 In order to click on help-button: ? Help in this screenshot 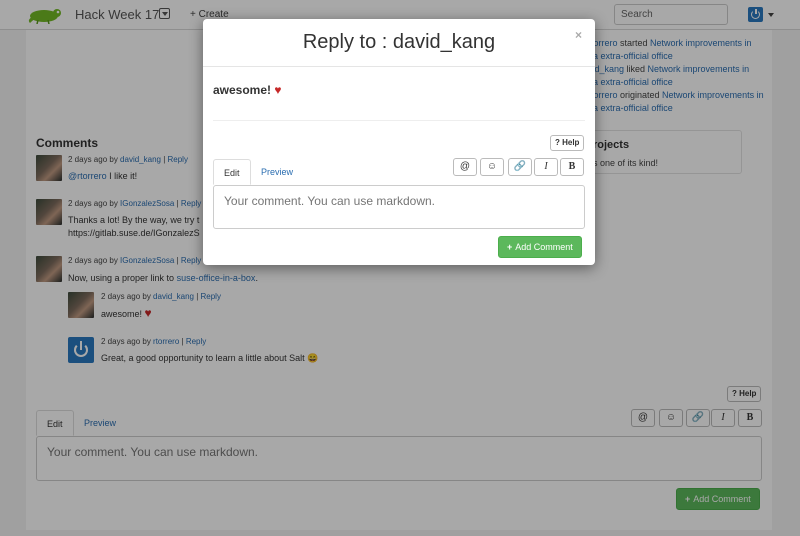, I will do `click(567, 143)`.